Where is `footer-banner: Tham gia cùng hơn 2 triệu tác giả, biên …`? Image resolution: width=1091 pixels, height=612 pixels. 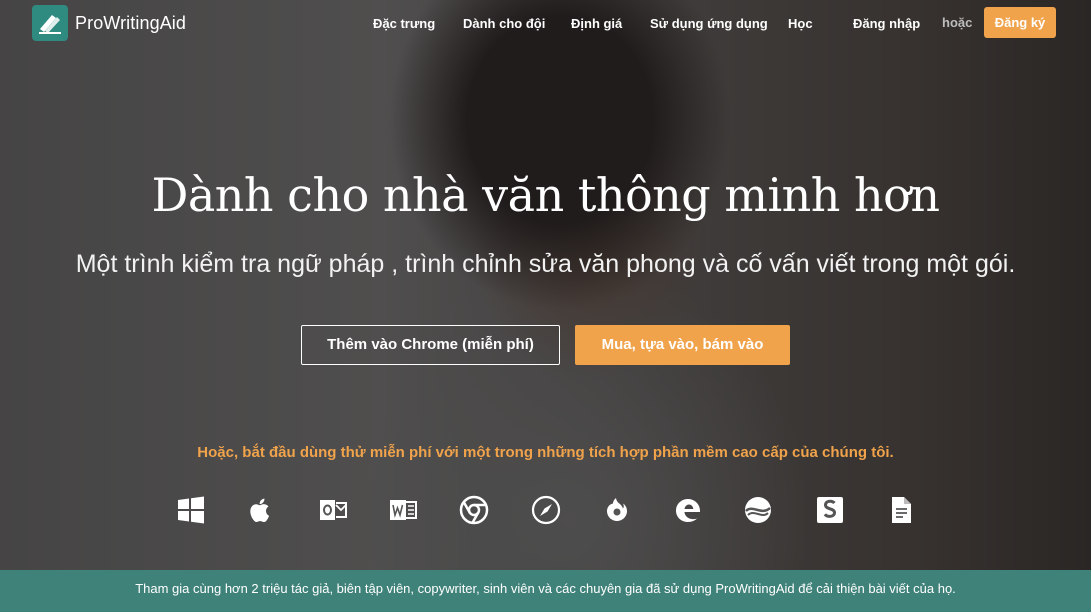
footer-banner: Tham gia cùng hơn 2 triệu tác giả, biên … is located at coordinates (545, 591).